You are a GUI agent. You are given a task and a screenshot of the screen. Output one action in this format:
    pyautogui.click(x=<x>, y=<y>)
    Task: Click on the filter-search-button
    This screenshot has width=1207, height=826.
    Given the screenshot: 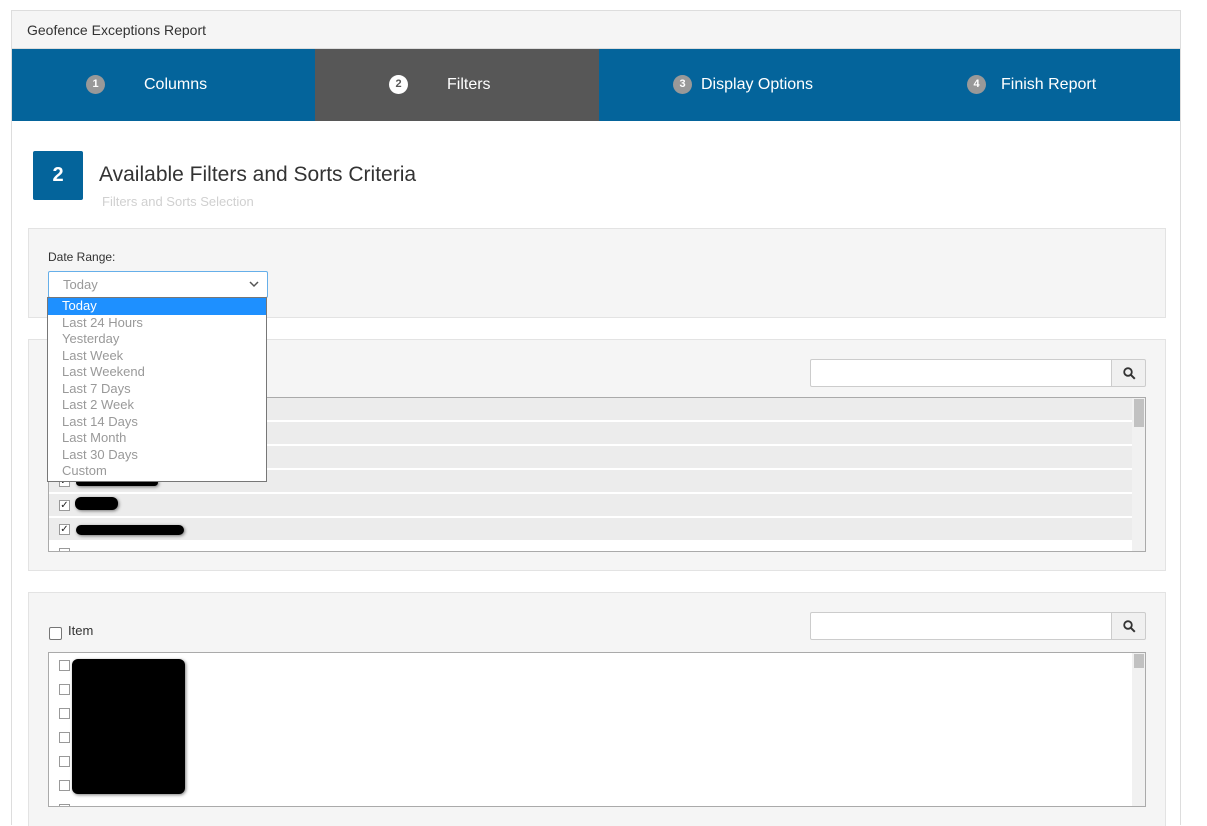 What is the action you would take?
    pyautogui.click(x=1128, y=373)
    